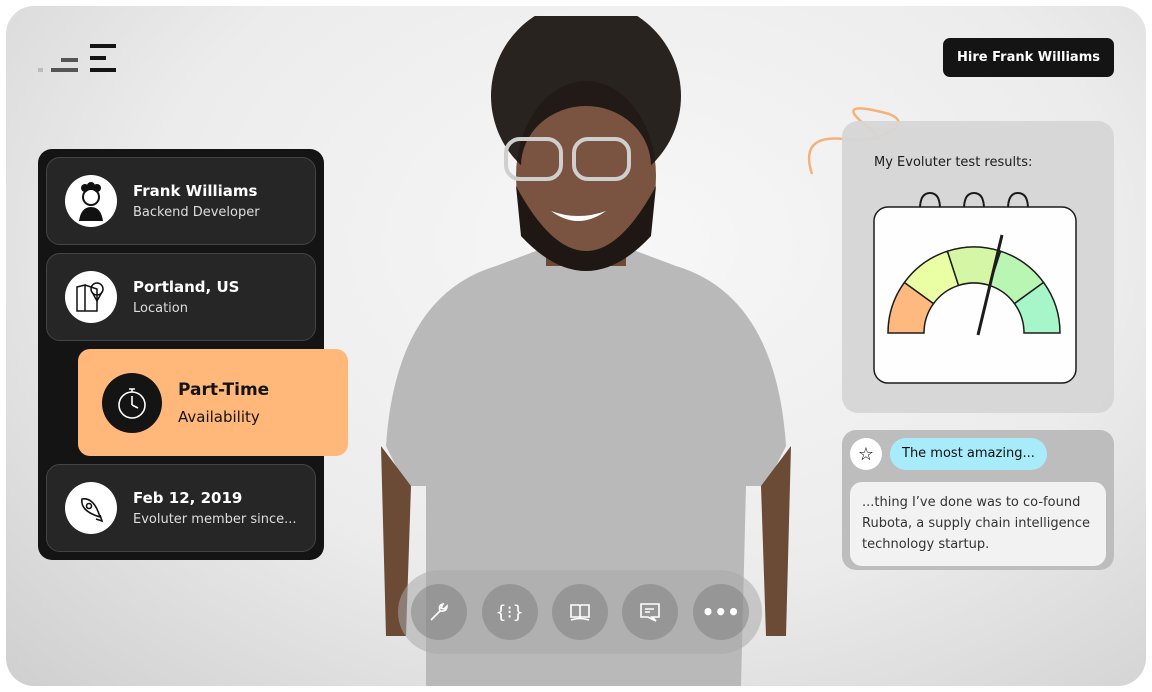  What do you see at coordinates (196, 212) in the screenshot?
I see `profile-role: Backend Developer` at bounding box center [196, 212].